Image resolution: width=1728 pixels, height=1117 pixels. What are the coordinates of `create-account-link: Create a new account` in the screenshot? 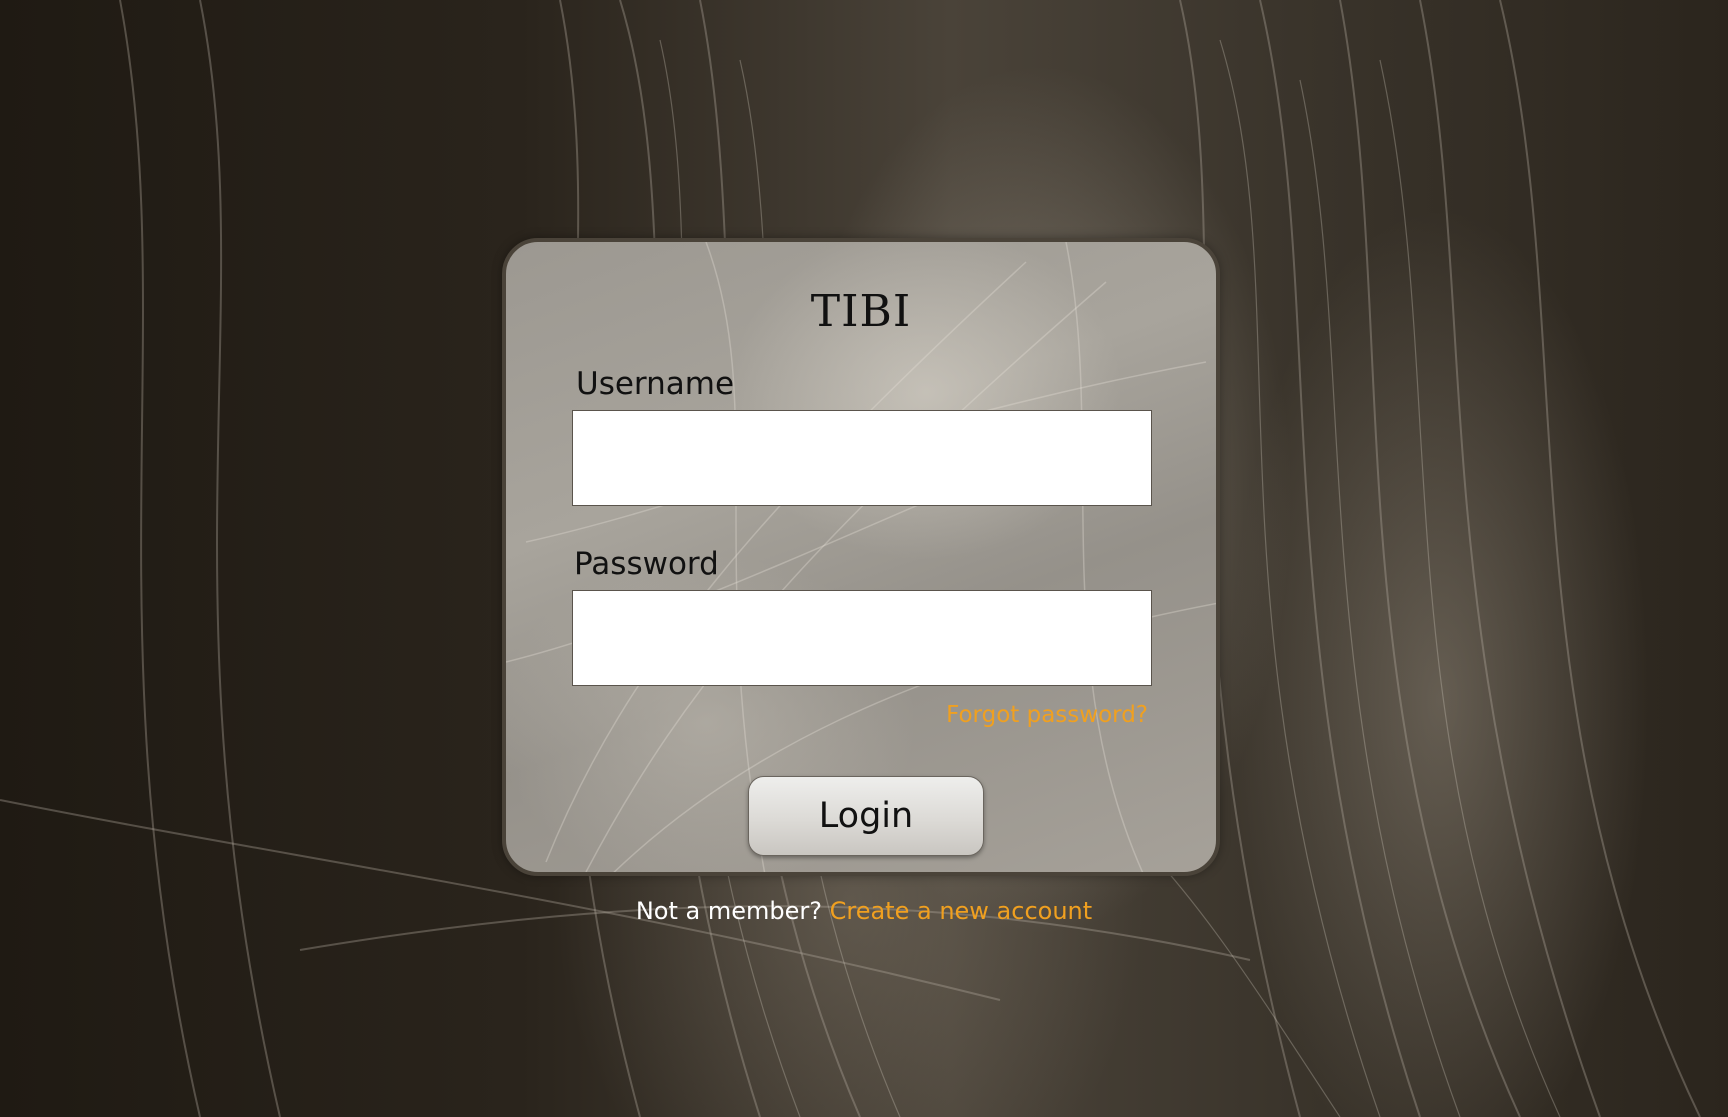 It's located at (961, 911).